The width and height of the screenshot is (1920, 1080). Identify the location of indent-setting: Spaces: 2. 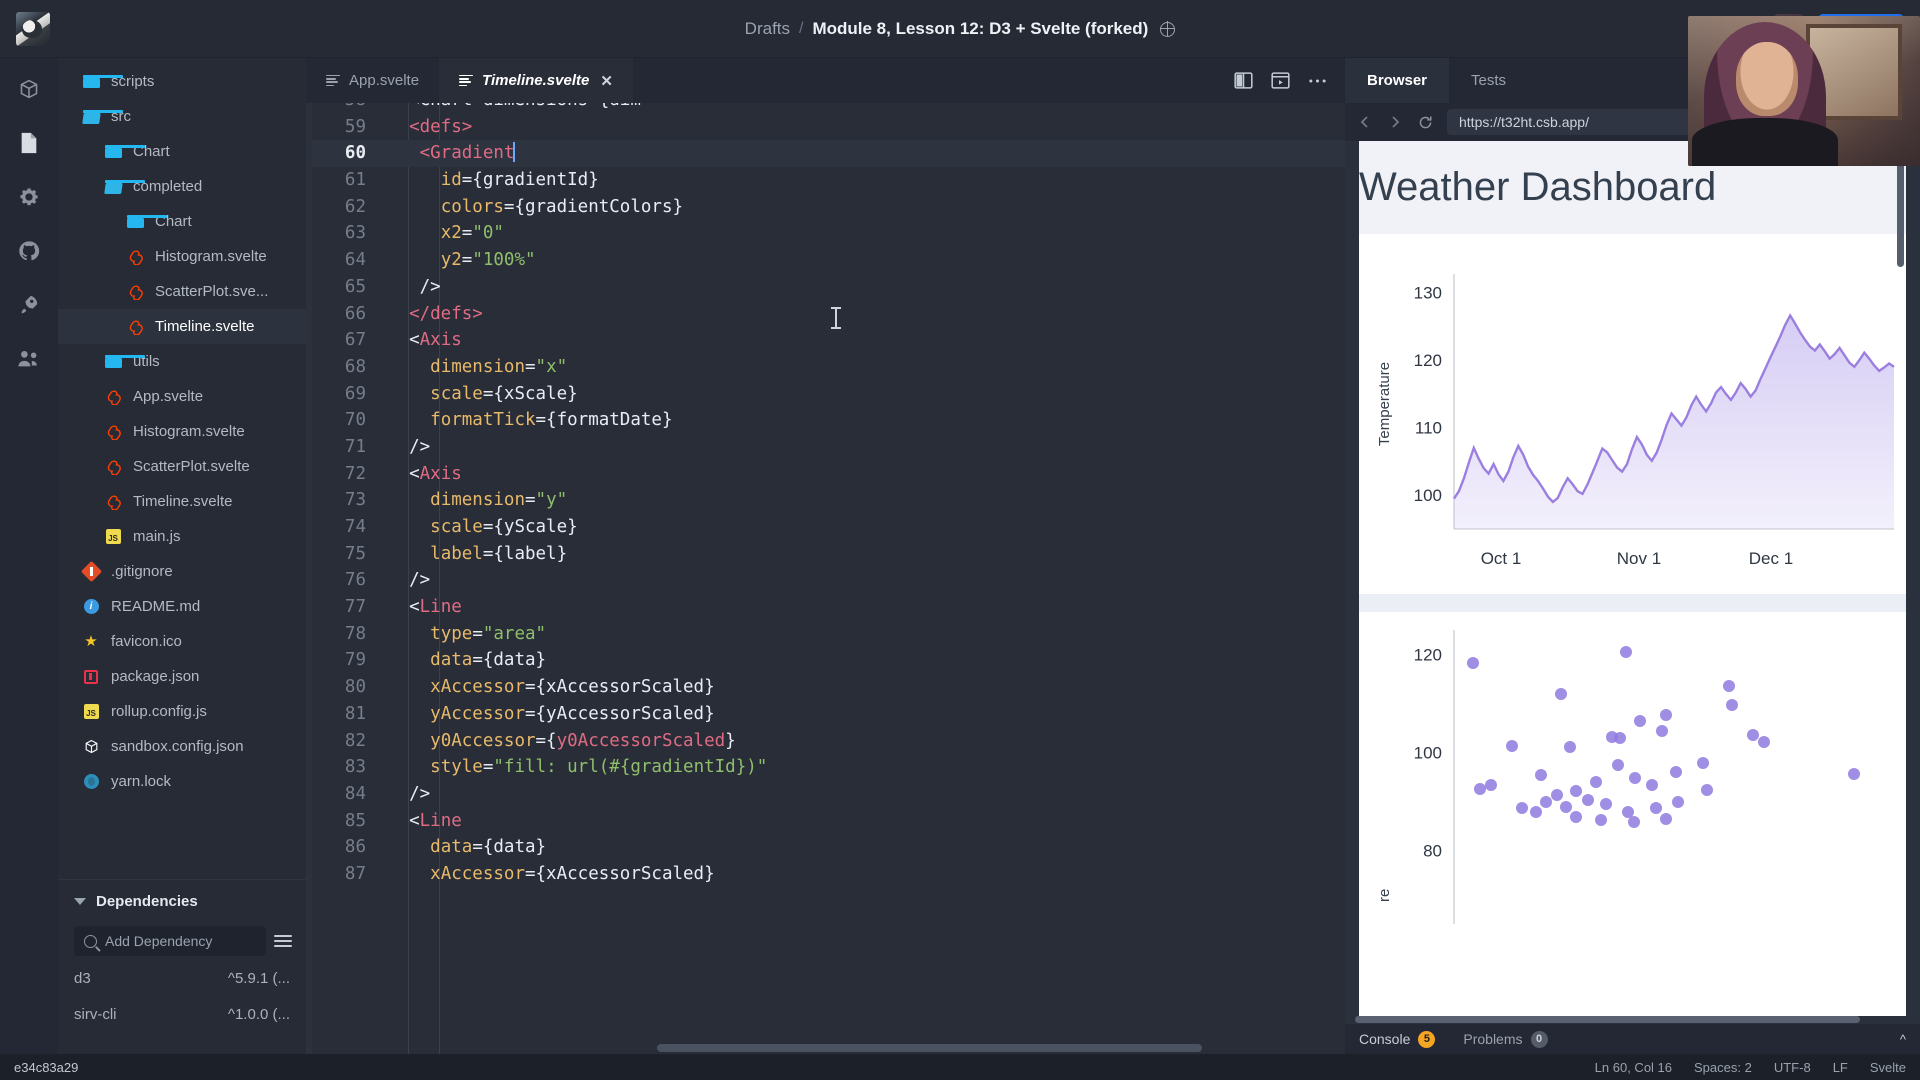
(1723, 1067).